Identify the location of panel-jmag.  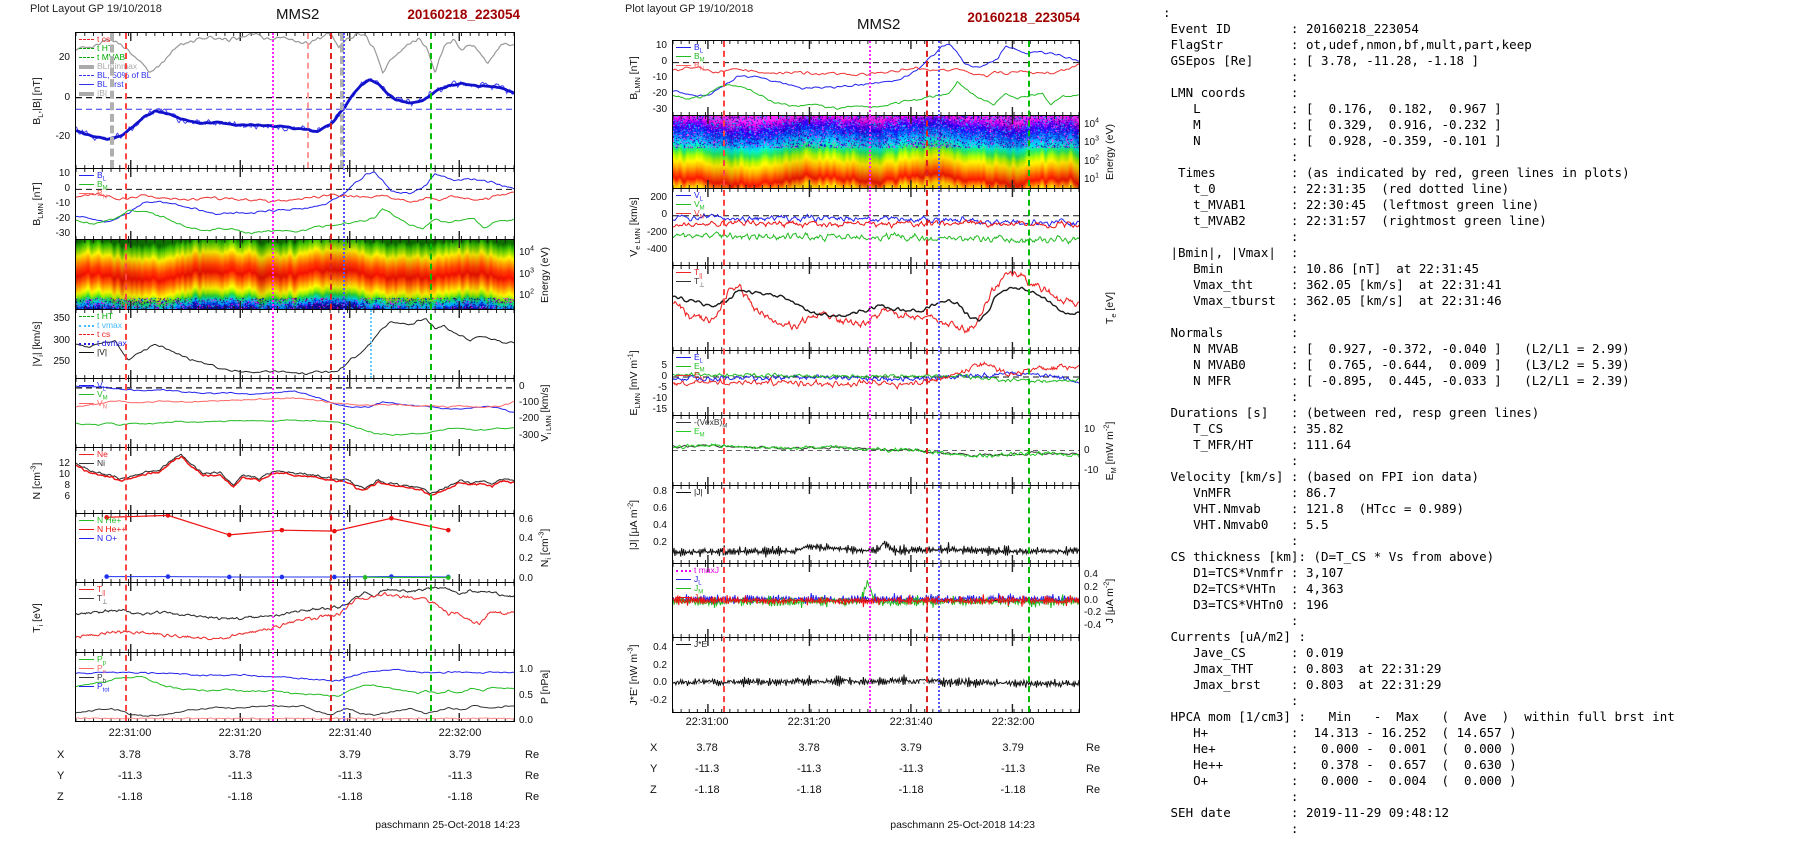
(876, 524).